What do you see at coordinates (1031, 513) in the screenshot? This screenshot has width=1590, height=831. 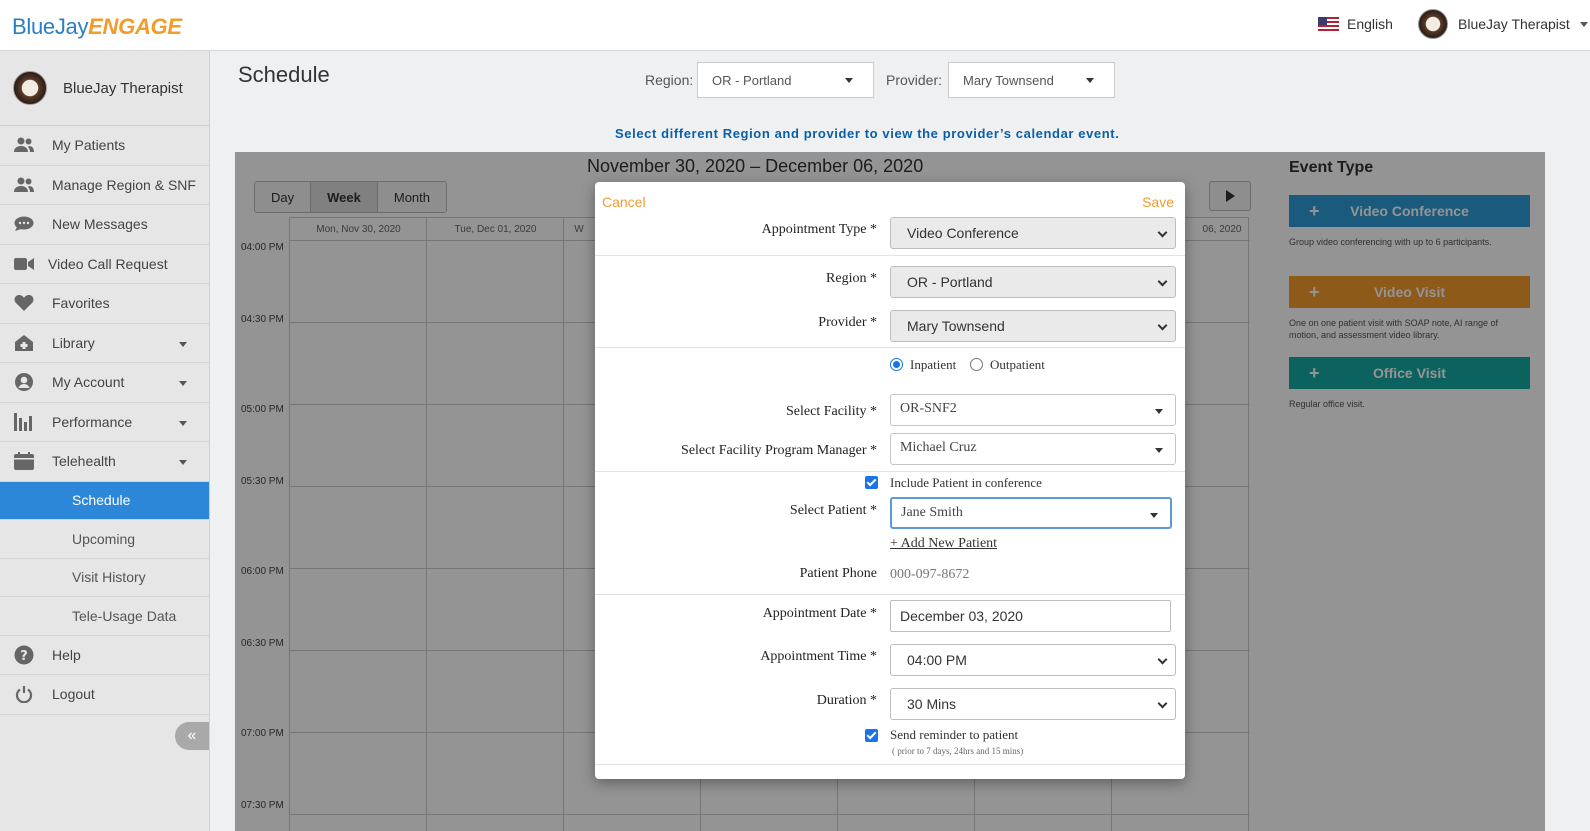 I see `patient-select: Jane Smith` at bounding box center [1031, 513].